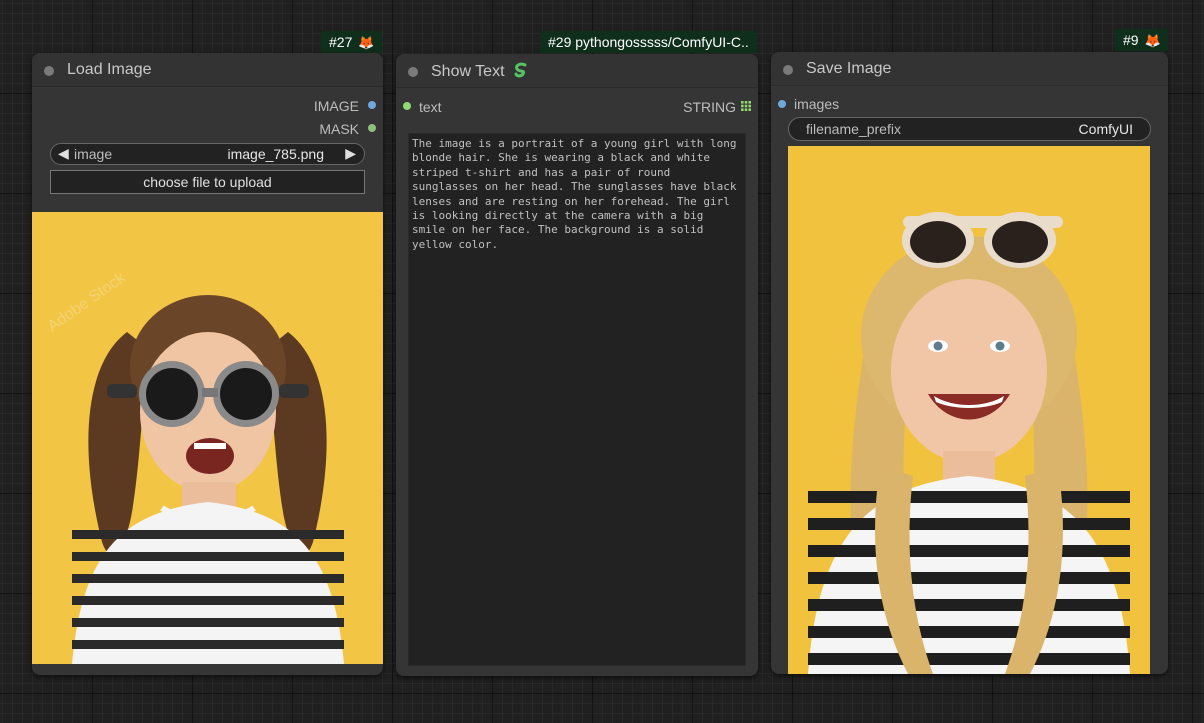 The image size is (1204, 723). I want to click on snake-icon, so click(520, 70).